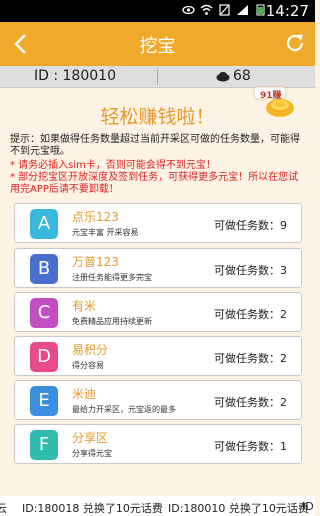  I want to click on clock: 14:27, so click(287, 11).